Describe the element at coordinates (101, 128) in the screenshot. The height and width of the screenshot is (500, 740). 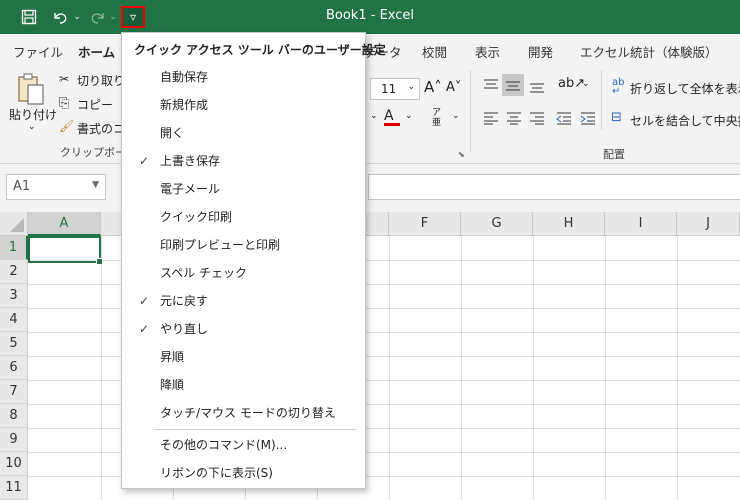
I see `format-painter-button: 書式のコ` at that location.